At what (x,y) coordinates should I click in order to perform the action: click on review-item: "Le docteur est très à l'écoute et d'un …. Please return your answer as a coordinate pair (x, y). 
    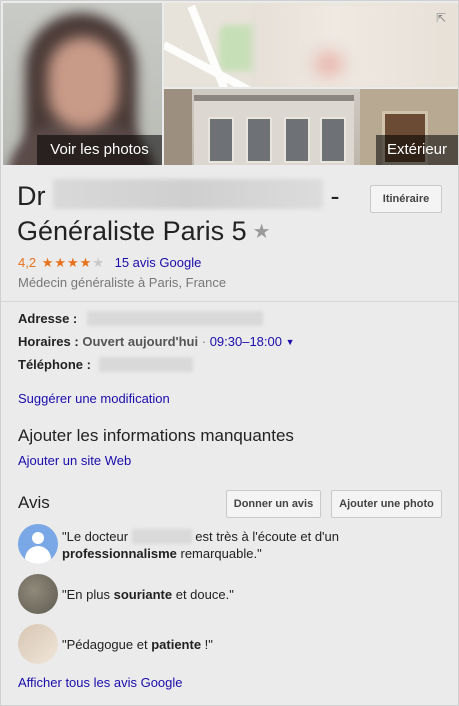
    Looking at the image, I should click on (228, 545).